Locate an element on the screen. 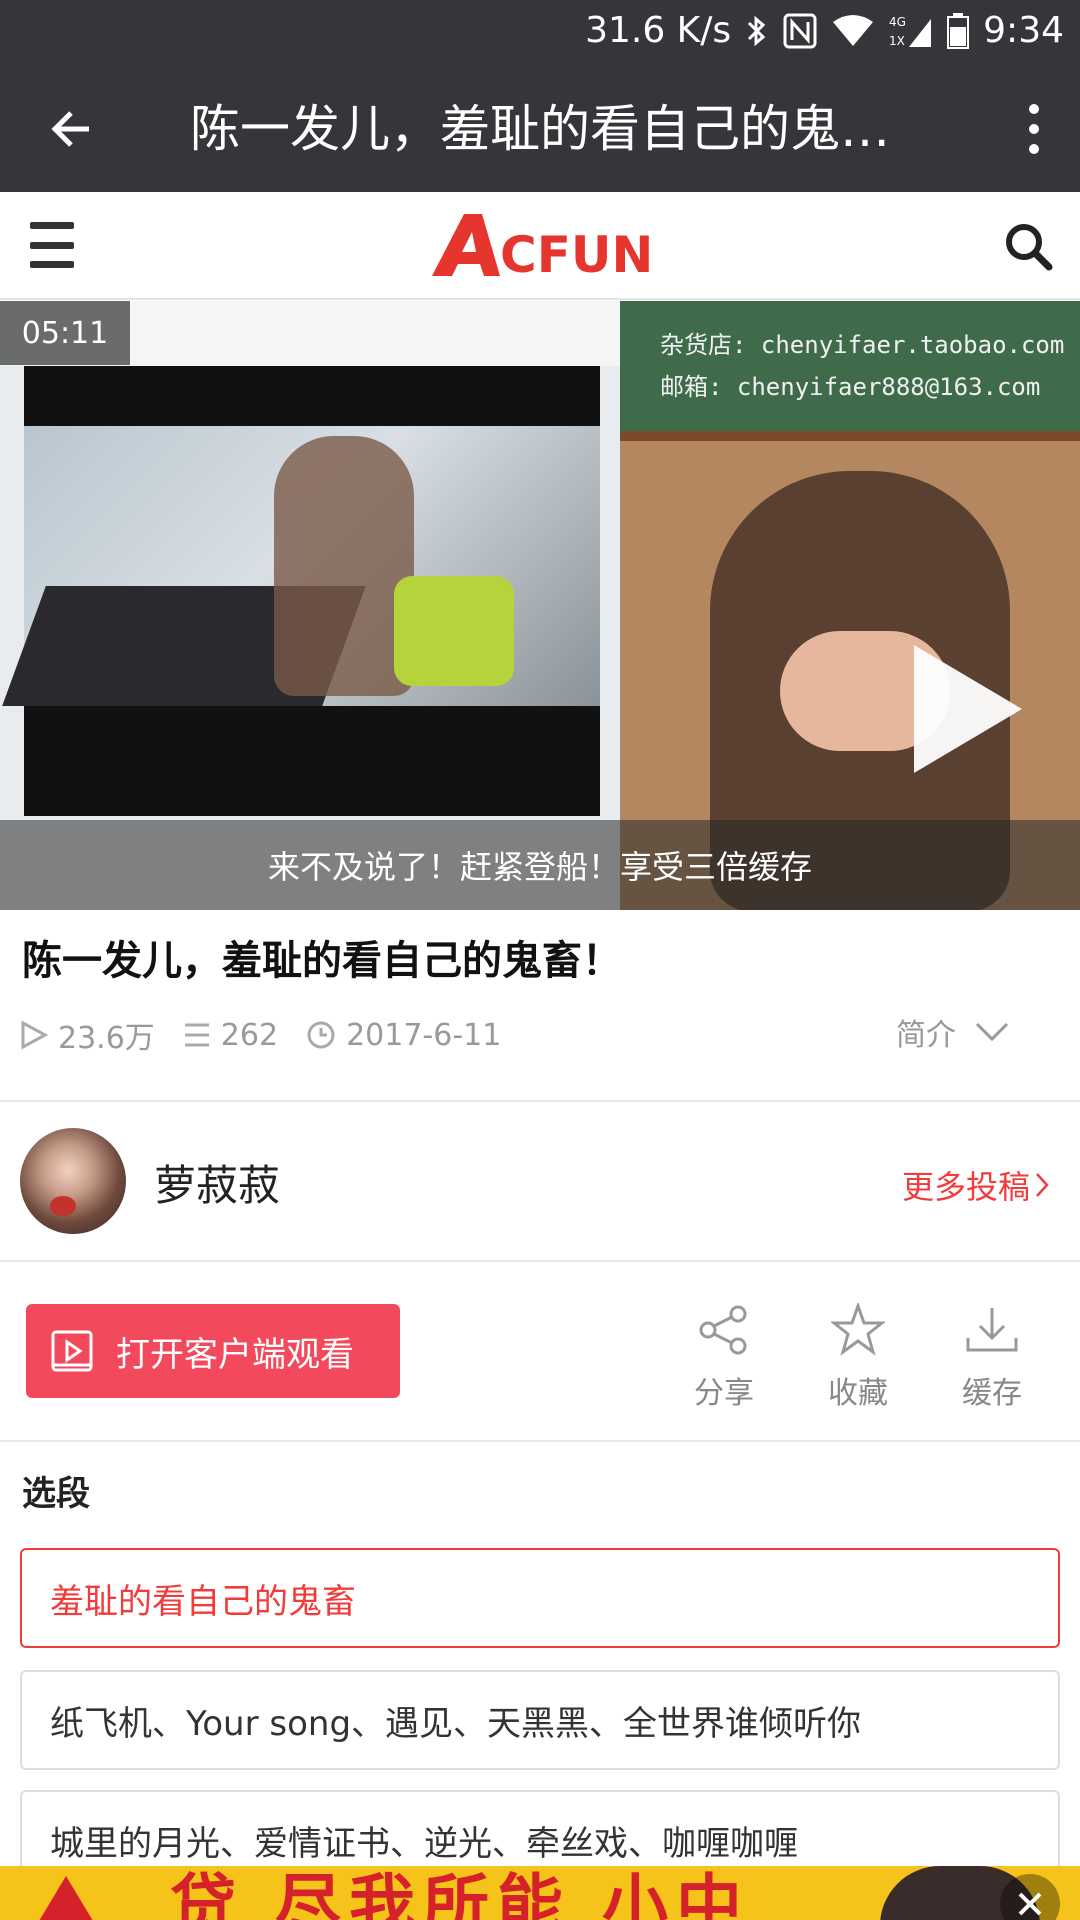  acfun-logo: CFUN is located at coordinates (541, 247).